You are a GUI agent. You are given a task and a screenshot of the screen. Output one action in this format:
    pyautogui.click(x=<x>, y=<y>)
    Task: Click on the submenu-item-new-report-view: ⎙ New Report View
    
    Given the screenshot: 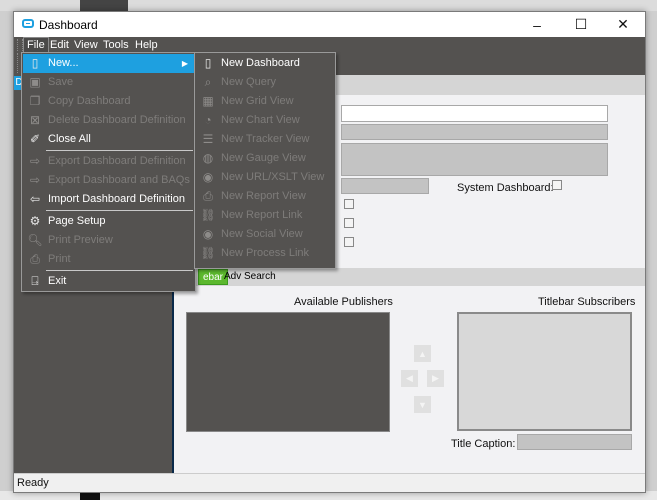 What is the action you would take?
    pyautogui.click(x=265, y=196)
    